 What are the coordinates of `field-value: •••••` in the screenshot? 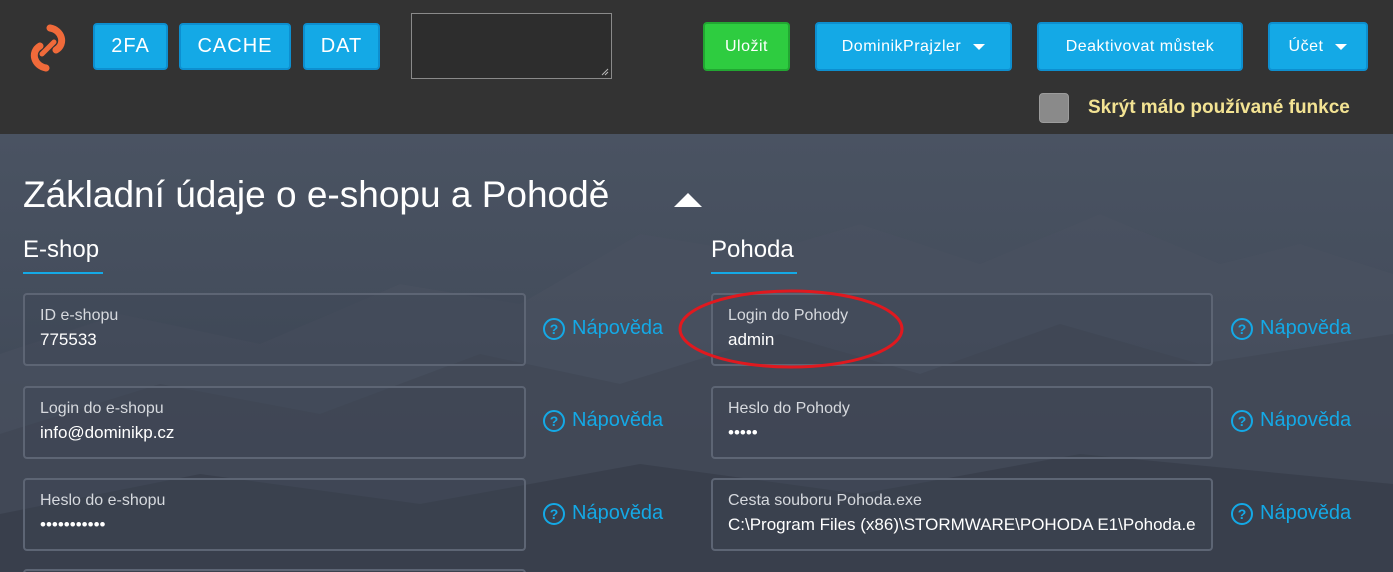 It's located at (743, 432).